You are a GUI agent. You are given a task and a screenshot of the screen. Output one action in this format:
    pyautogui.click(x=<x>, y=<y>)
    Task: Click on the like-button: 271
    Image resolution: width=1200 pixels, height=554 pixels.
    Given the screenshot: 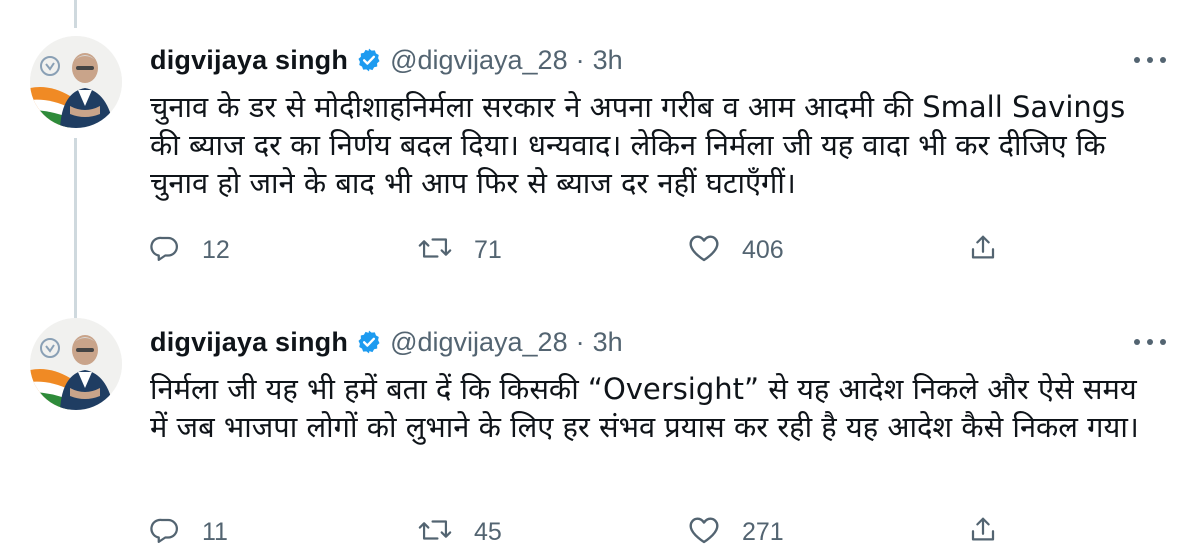 What is the action you would take?
    pyautogui.click(x=736, y=532)
    